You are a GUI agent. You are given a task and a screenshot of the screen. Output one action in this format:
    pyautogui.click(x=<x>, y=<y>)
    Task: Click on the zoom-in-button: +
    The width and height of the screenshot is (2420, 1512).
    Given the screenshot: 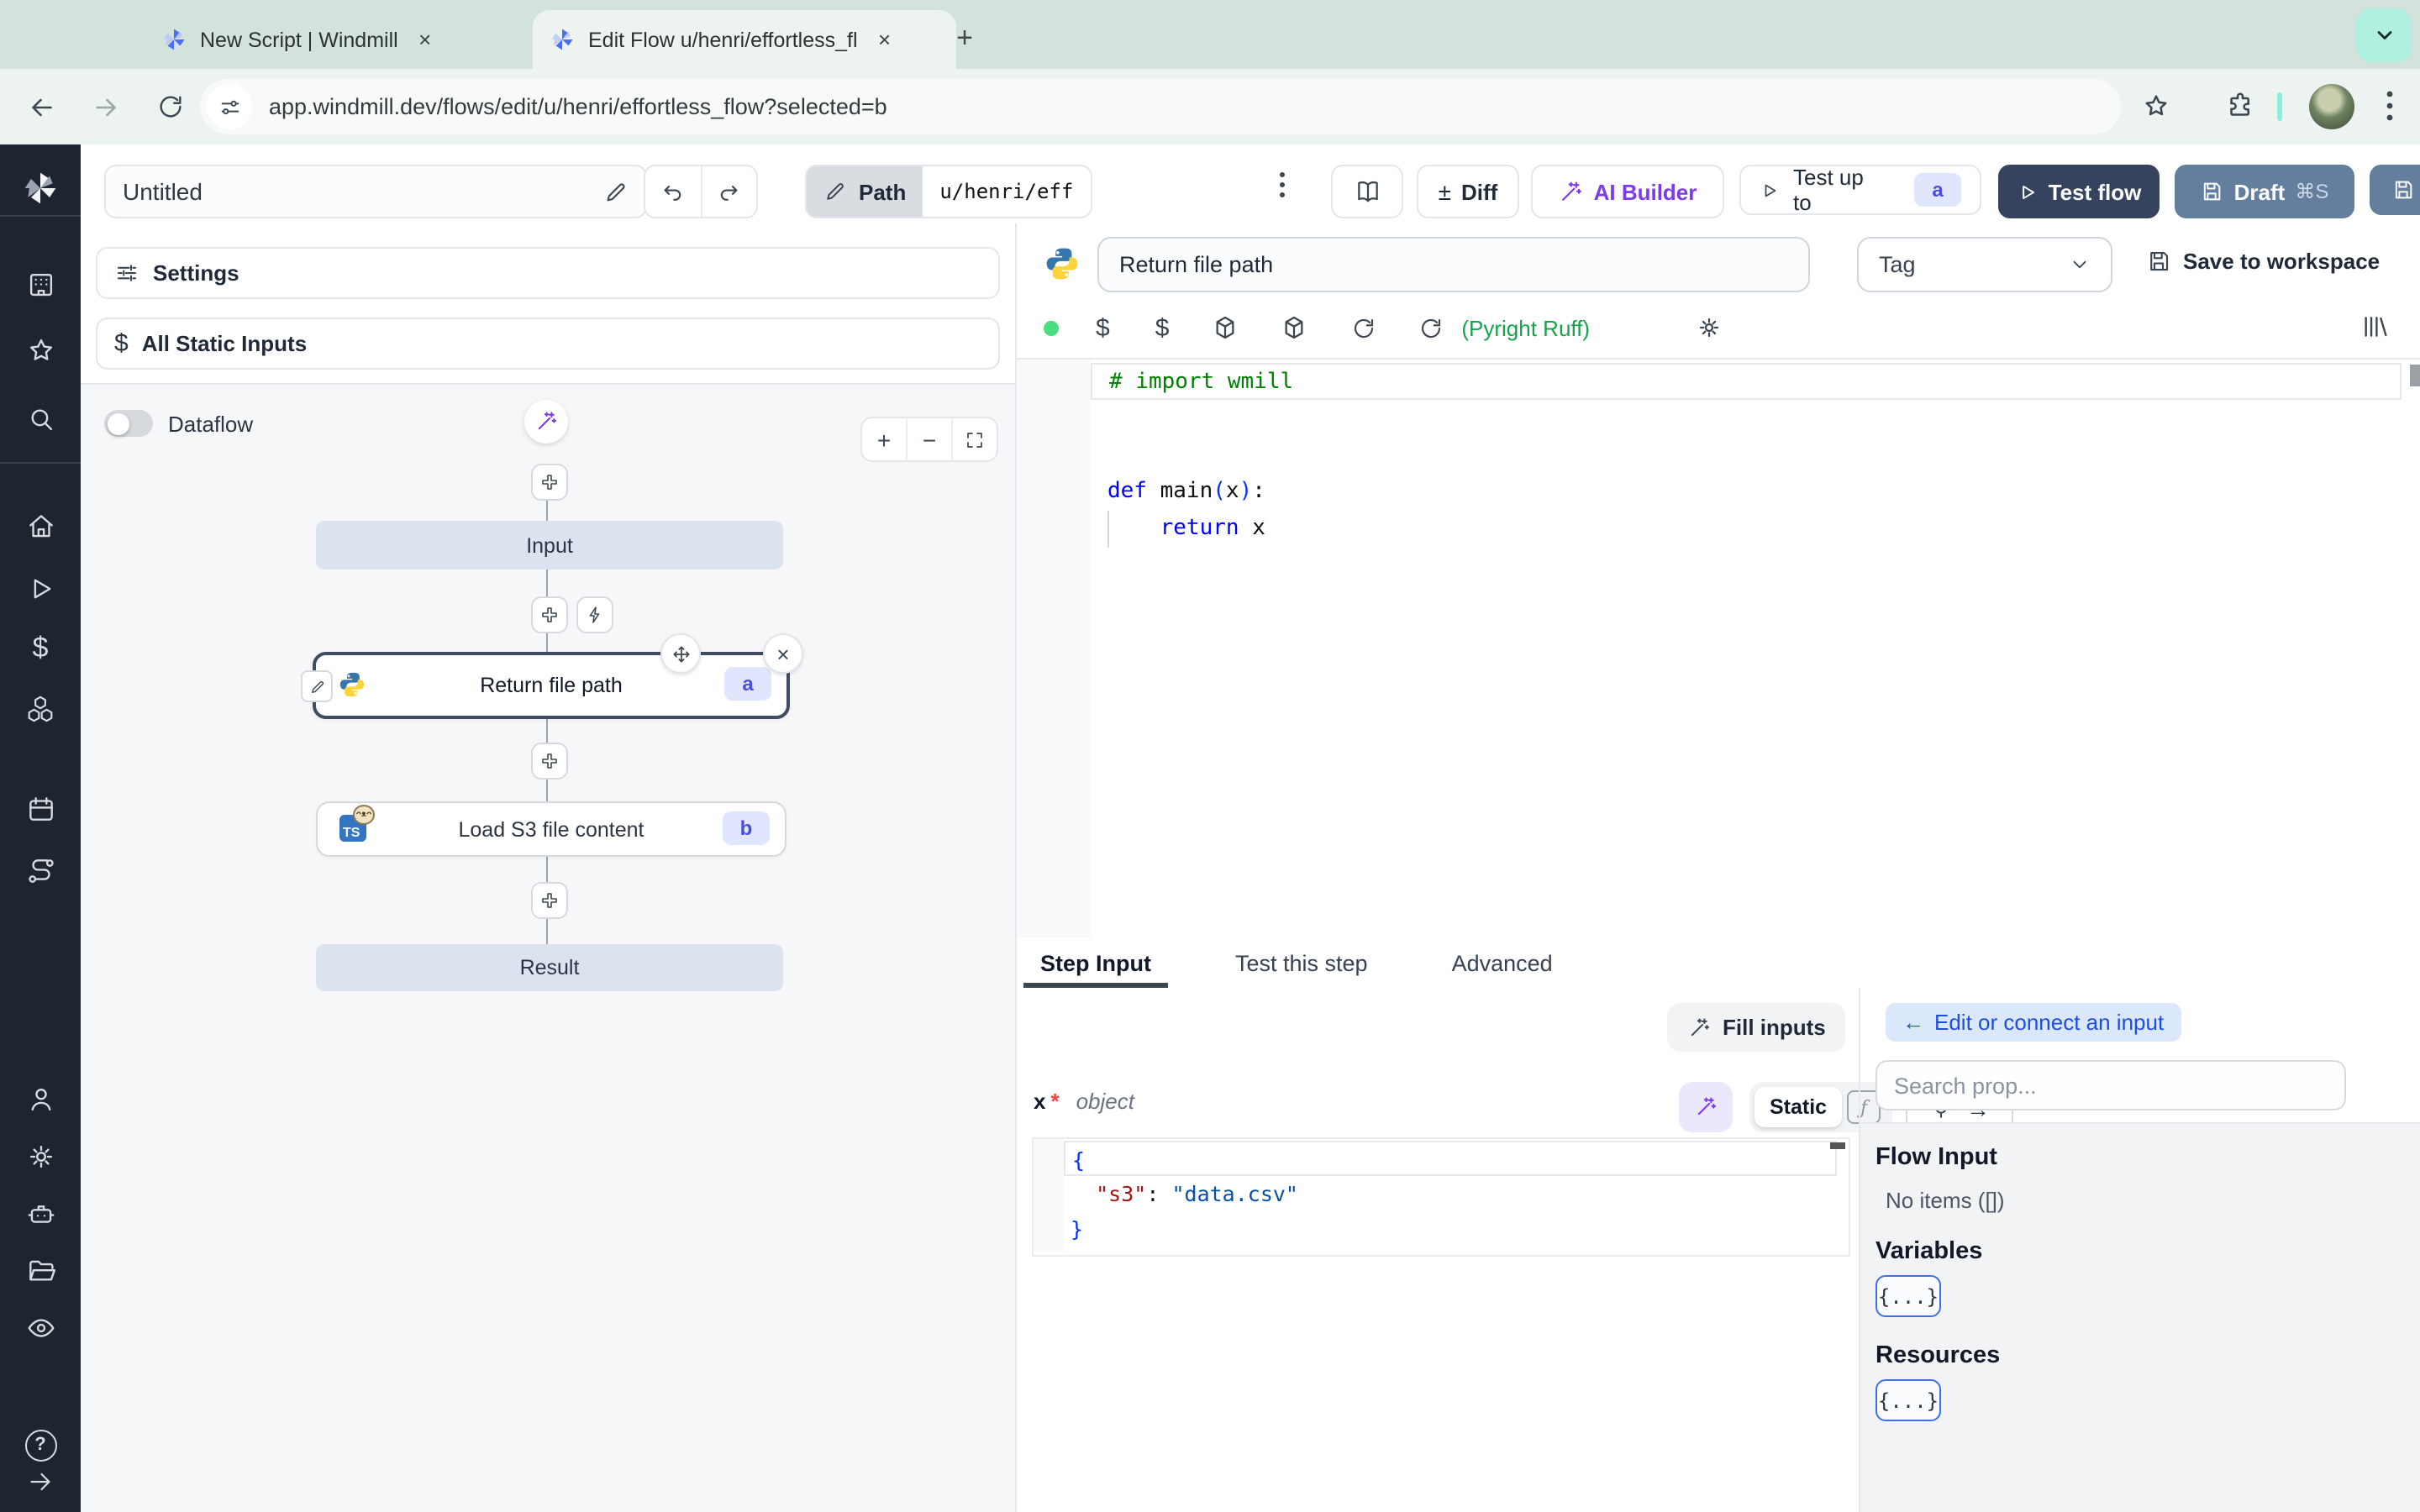 What is the action you would take?
    pyautogui.click(x=885, y=439)
    